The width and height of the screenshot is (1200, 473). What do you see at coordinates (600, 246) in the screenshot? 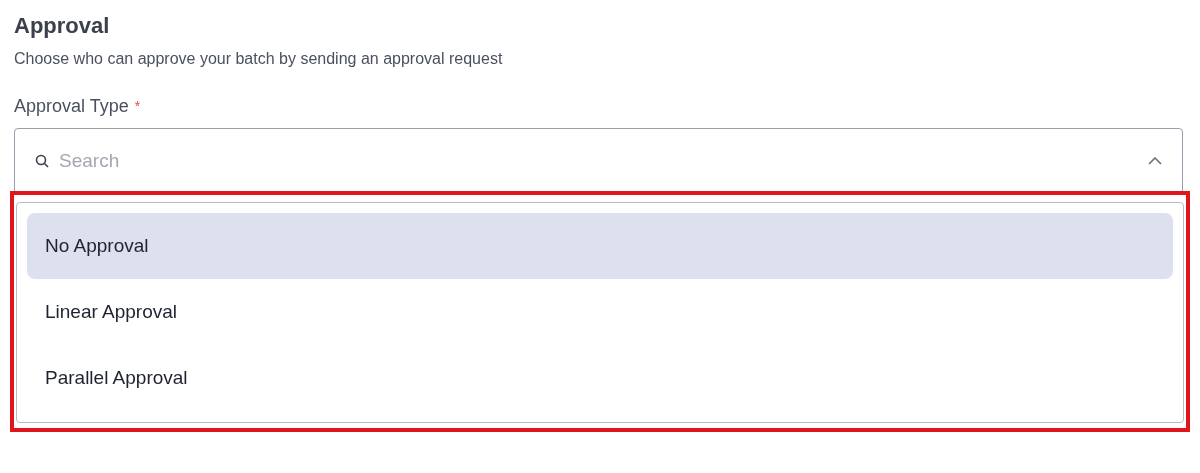
I see `dropdown-option: No Approval` at bounding box center [600, 246].